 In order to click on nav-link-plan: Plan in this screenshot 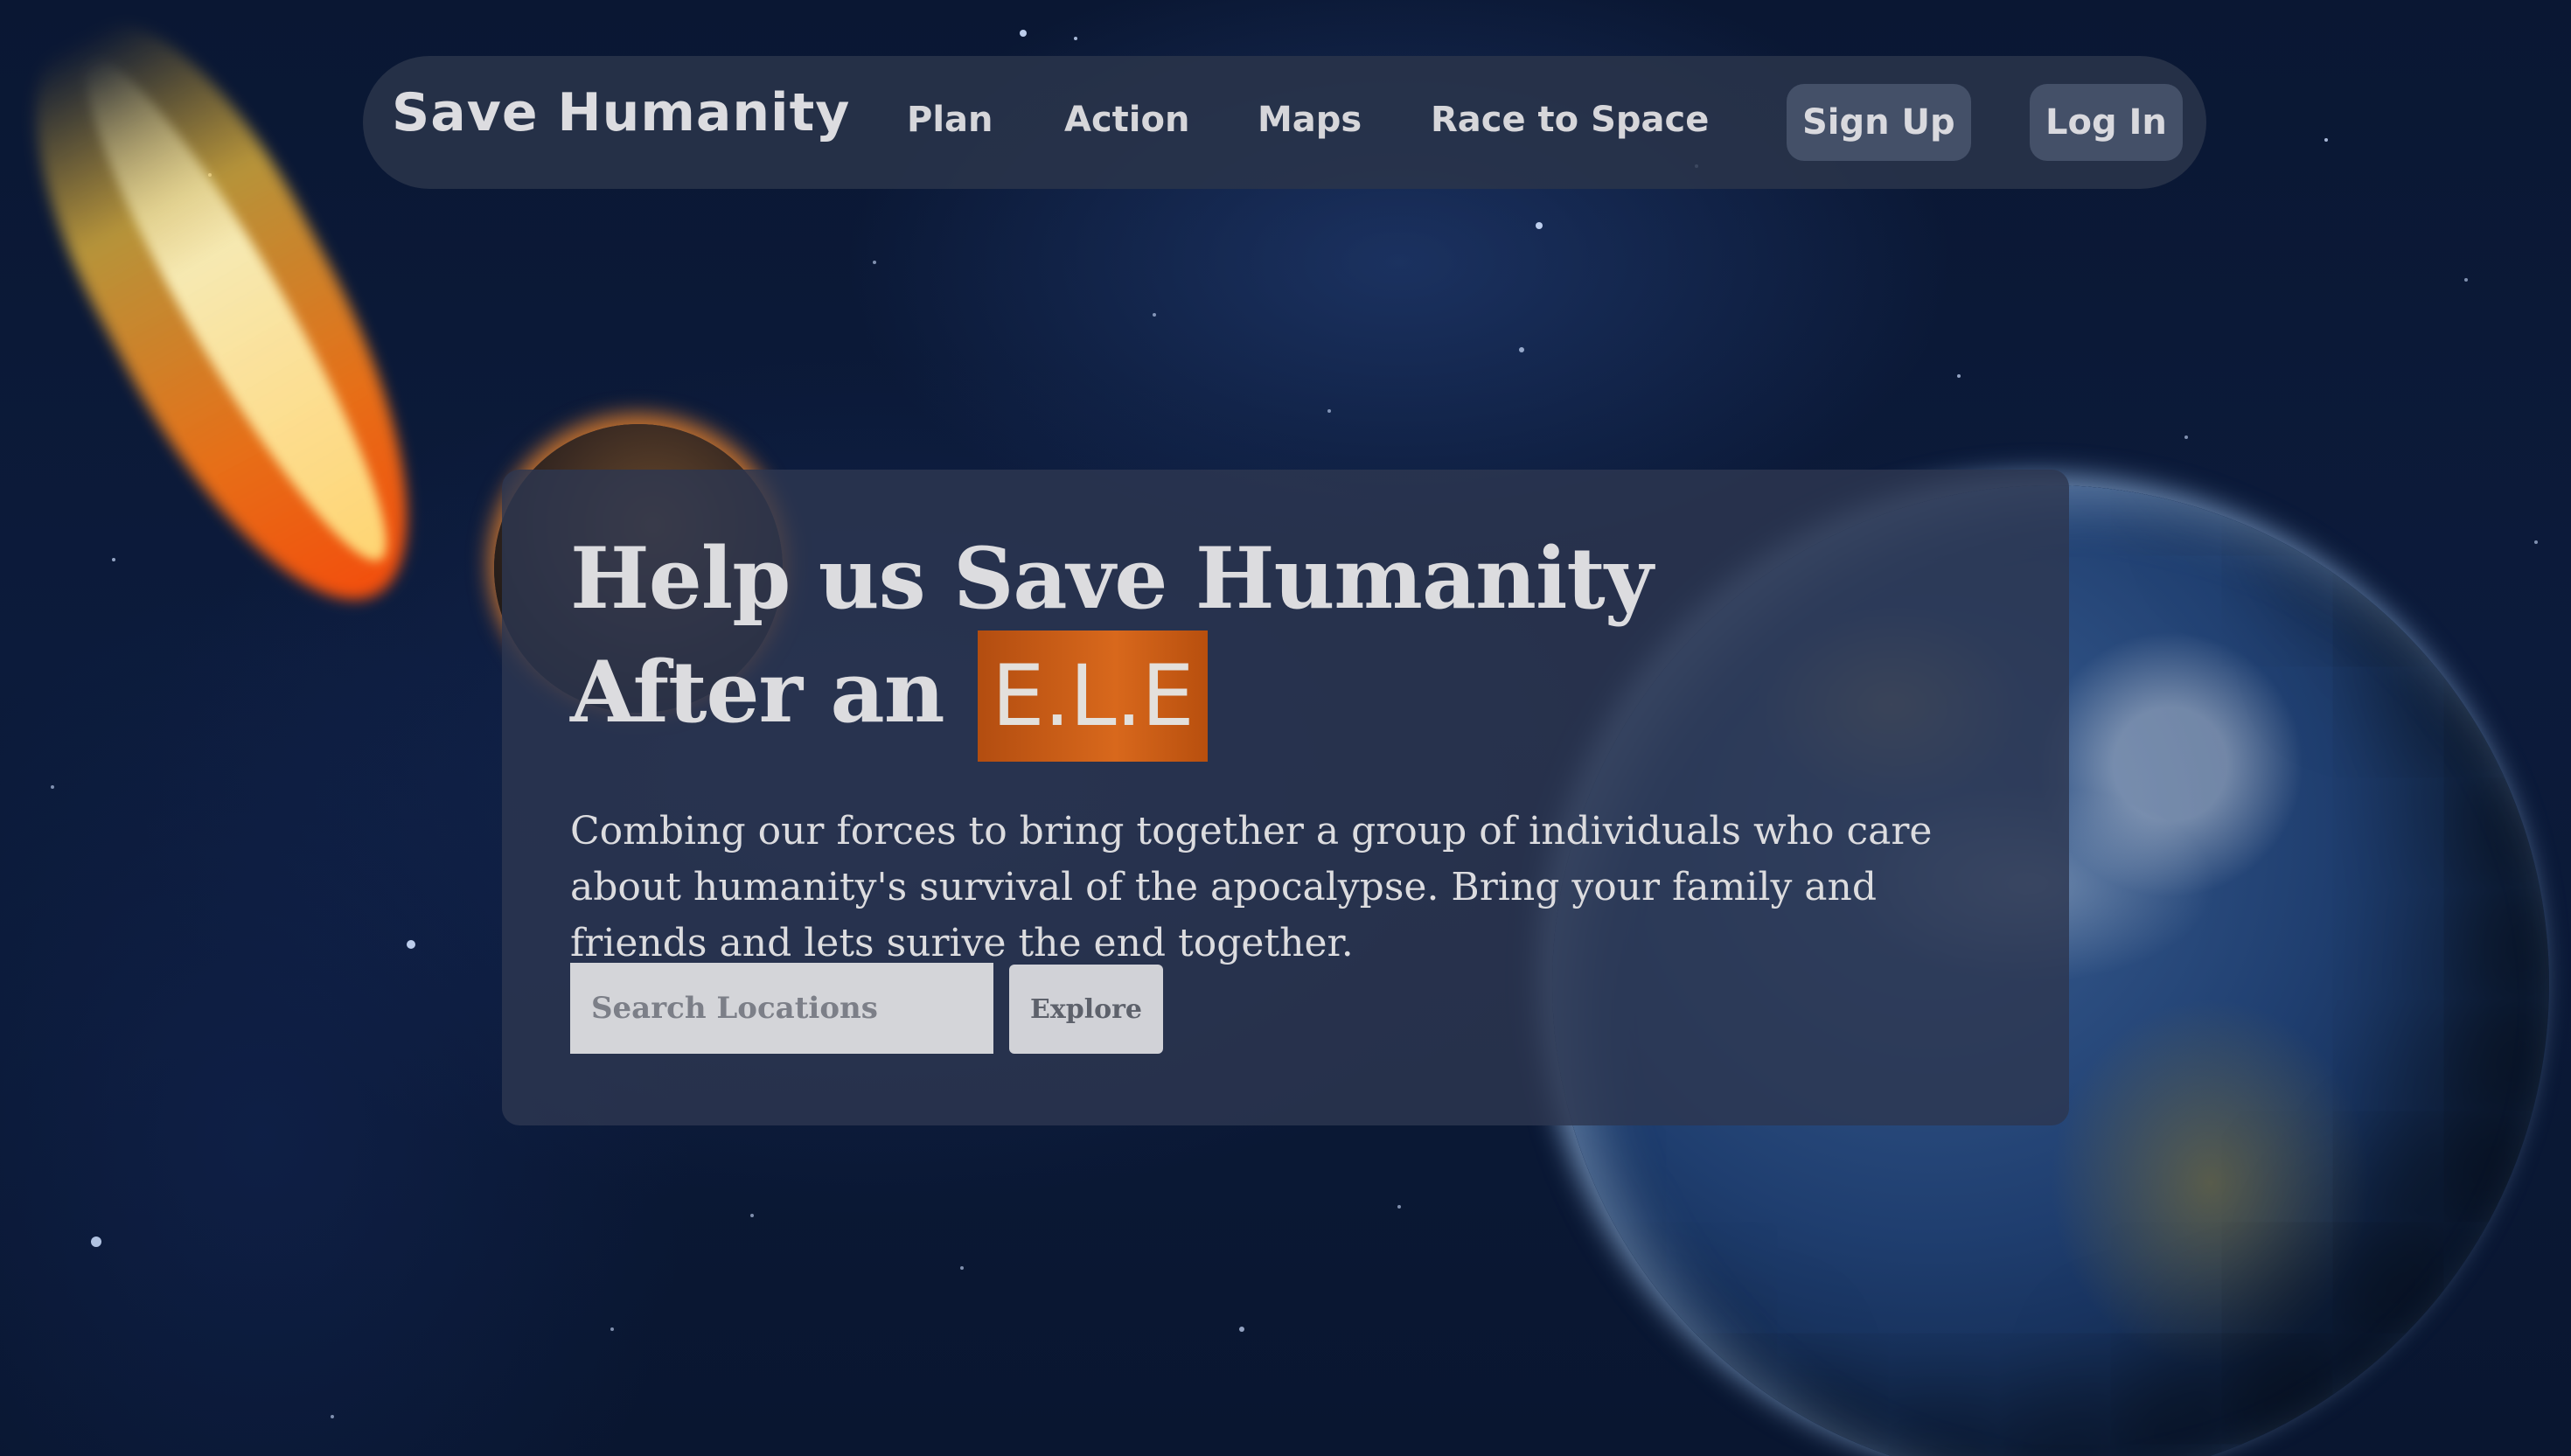, I will do `click(950, 120)`.